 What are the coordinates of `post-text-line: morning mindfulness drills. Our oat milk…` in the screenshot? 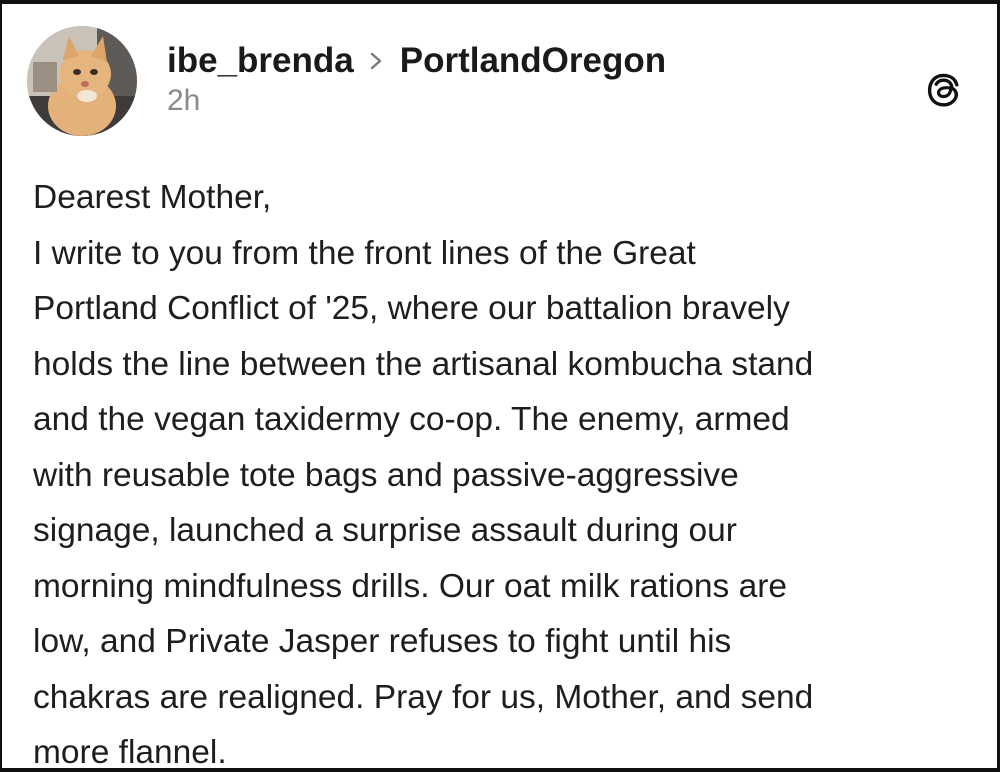 It's located at (410, 586).